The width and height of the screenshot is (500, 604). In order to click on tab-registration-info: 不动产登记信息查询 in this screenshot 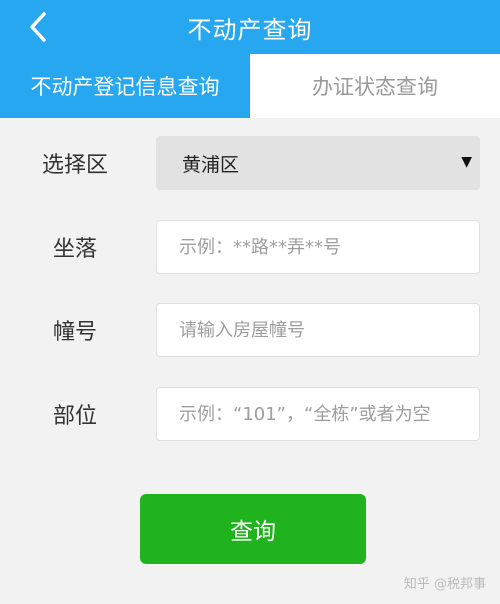, I will do `click(125, 86)`.